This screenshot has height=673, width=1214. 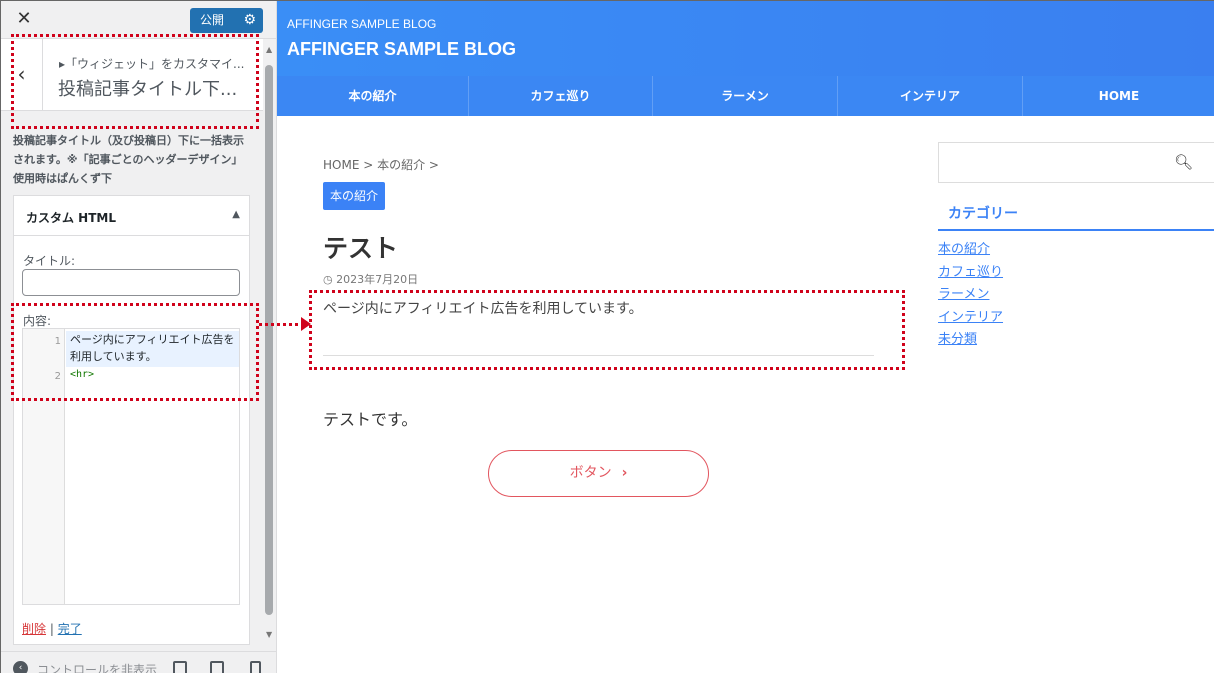 What do you see at coordinates (24, 19) in the screenshot?
I see `close-icon: ✕` at bounding box center [24, 19].